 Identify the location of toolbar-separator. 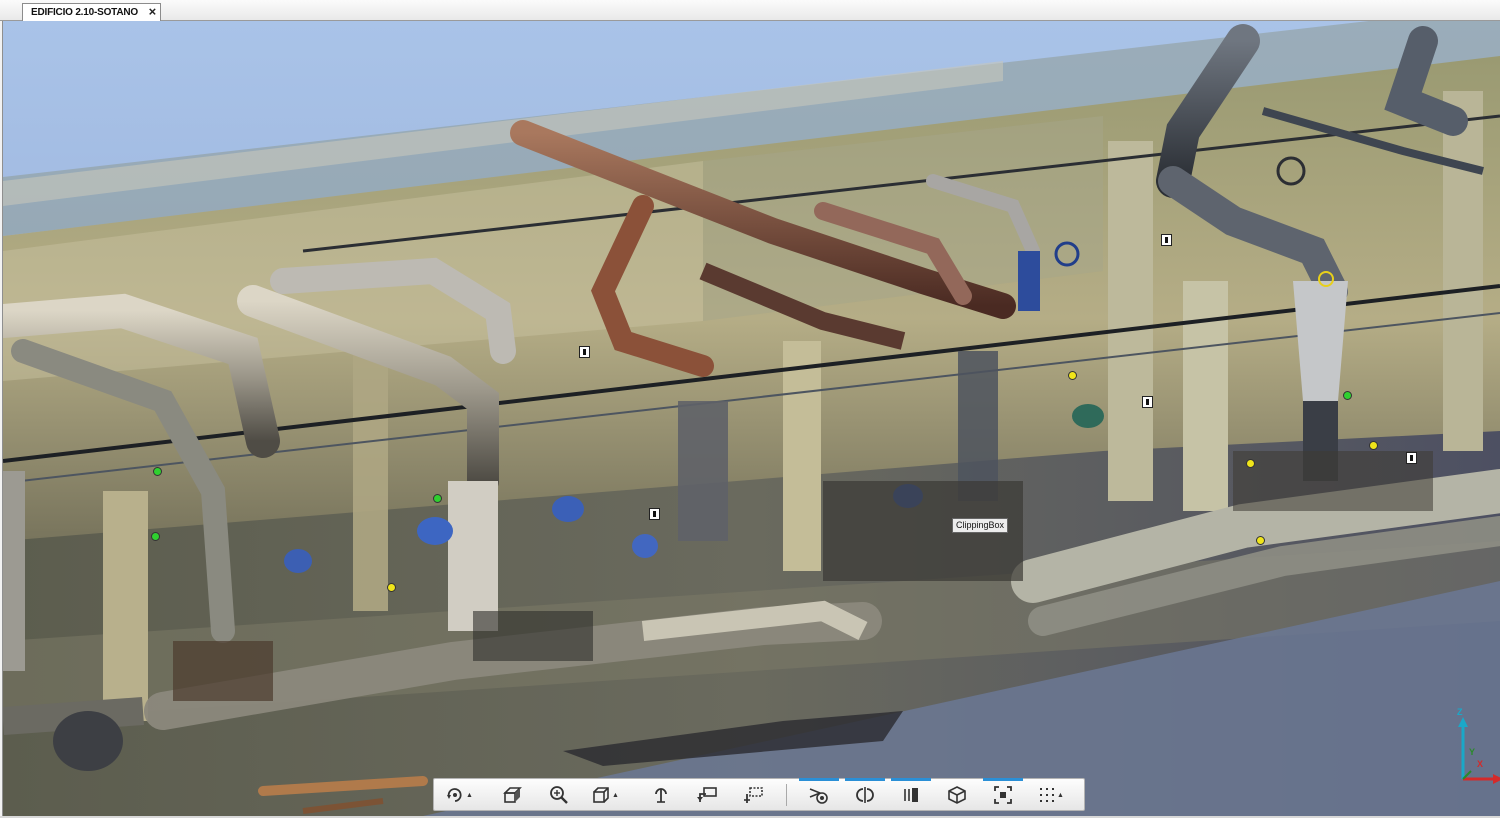
(786, 795).